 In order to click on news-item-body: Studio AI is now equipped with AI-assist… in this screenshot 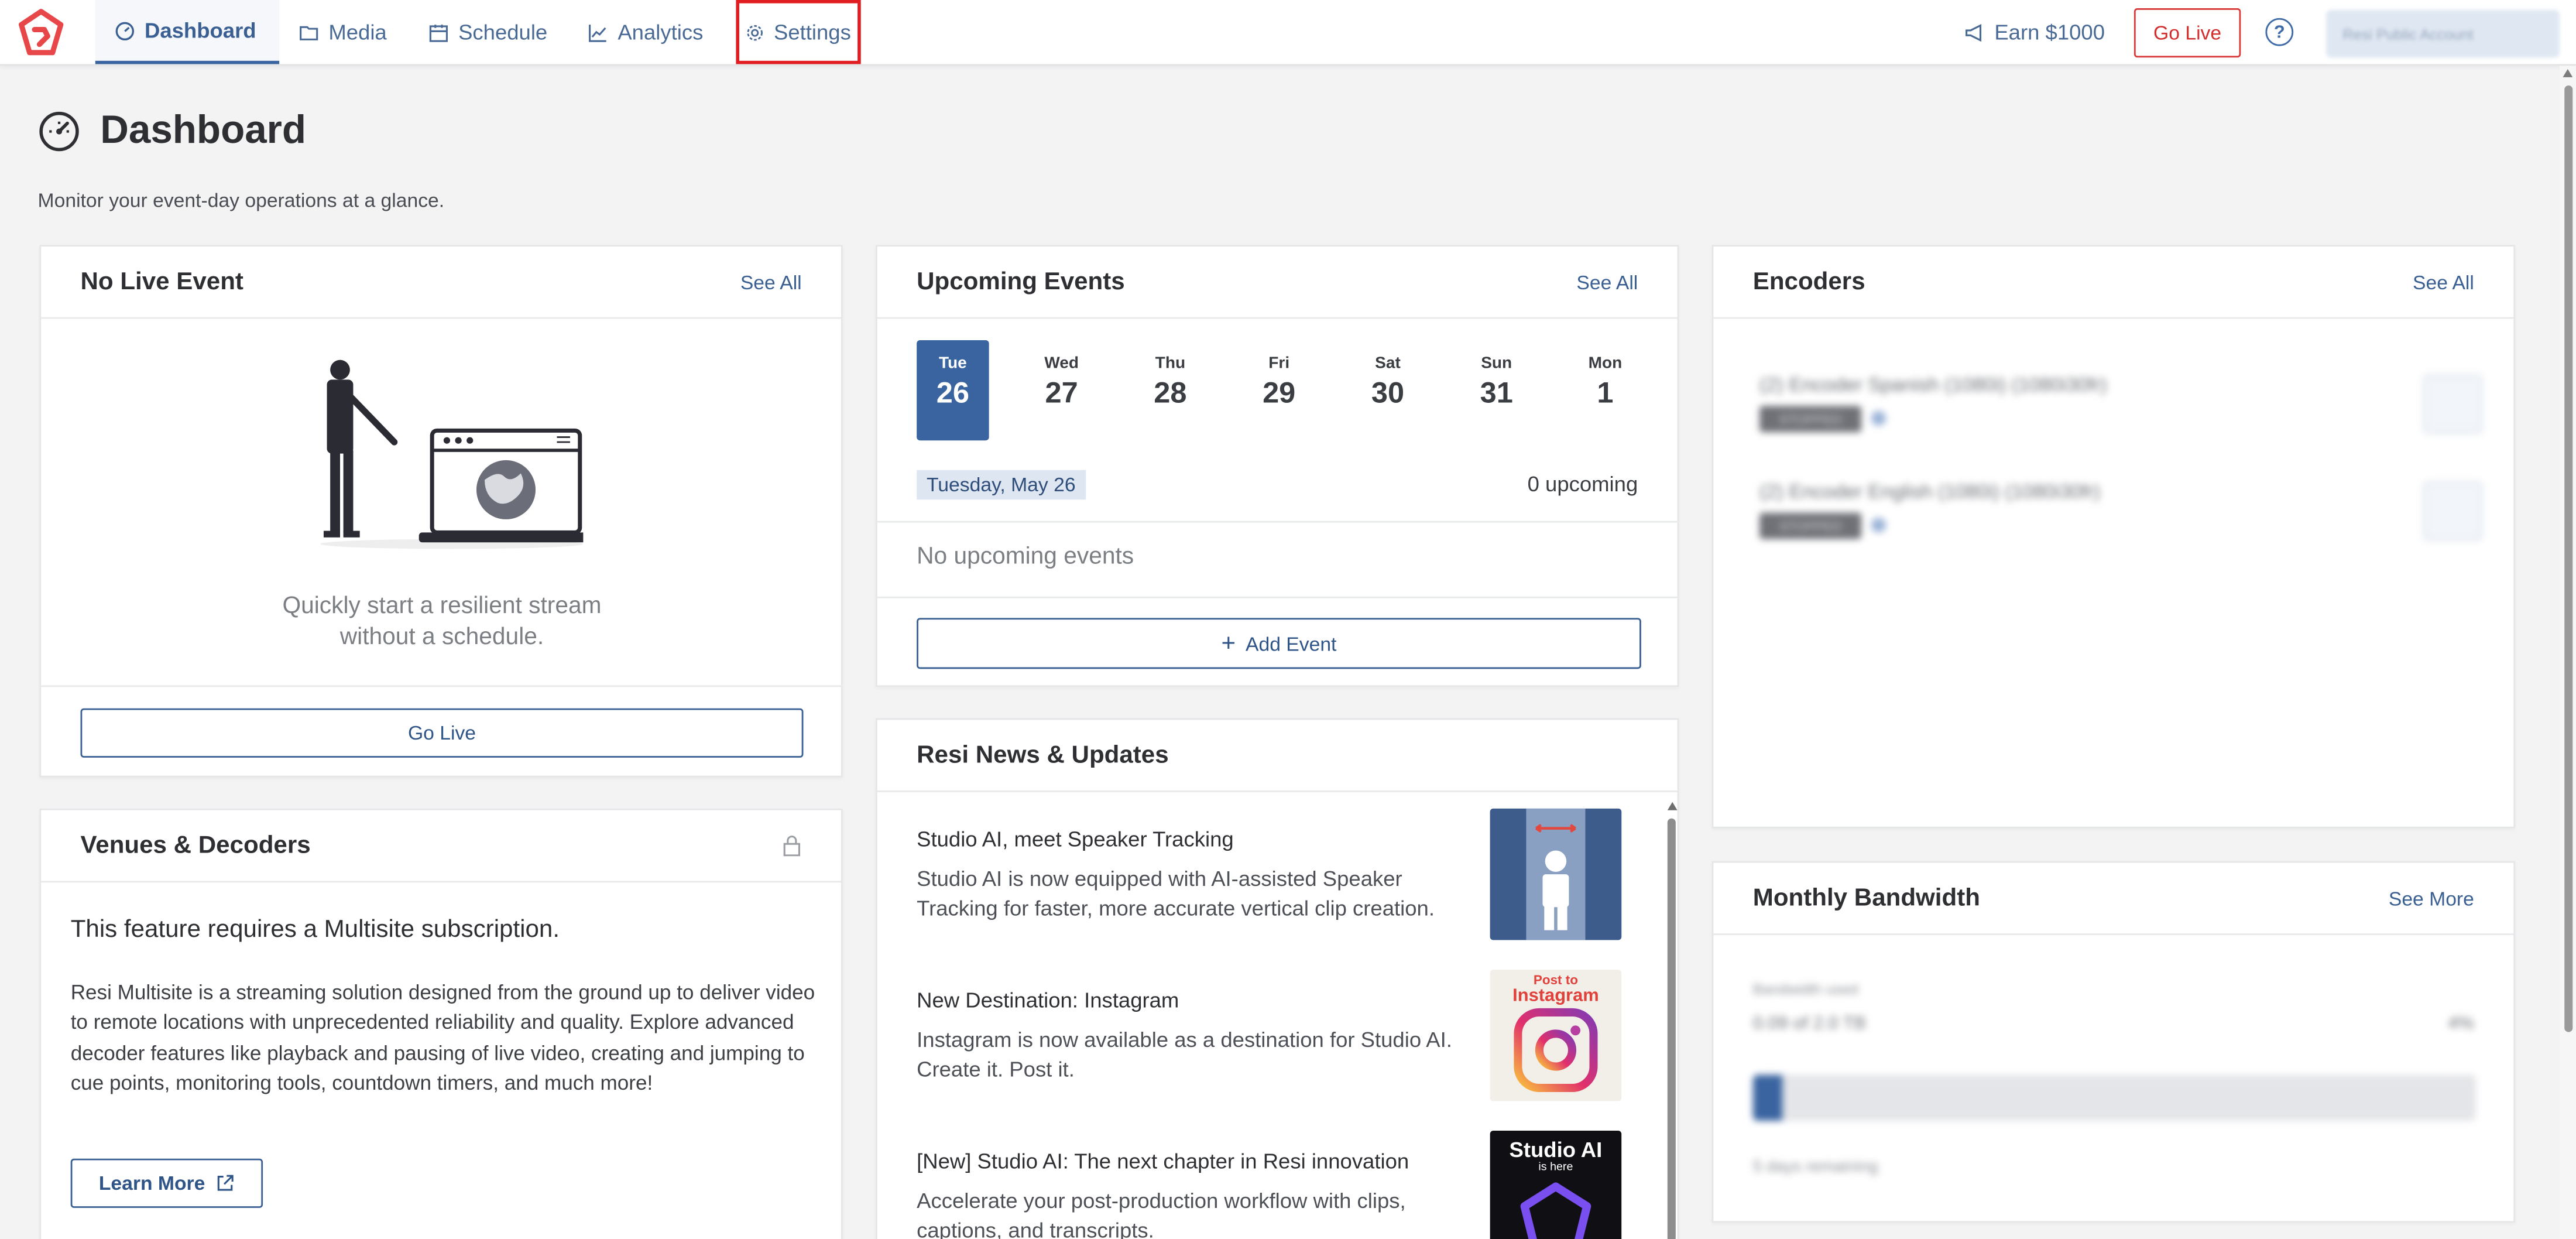, I will do `click(1176, 893)`.